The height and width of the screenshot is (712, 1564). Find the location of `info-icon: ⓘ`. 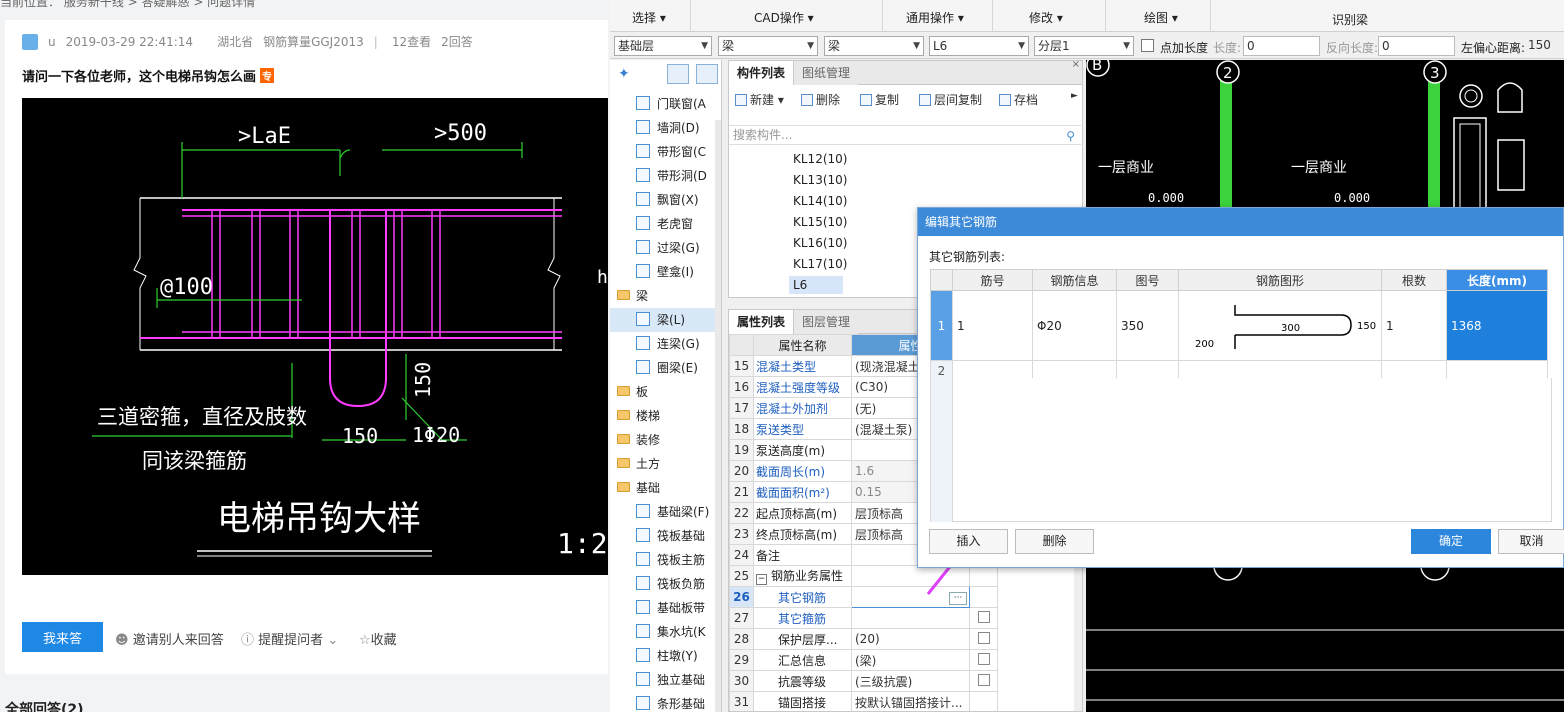

info-icon: ⓘ is located at coordinates (248, 640).